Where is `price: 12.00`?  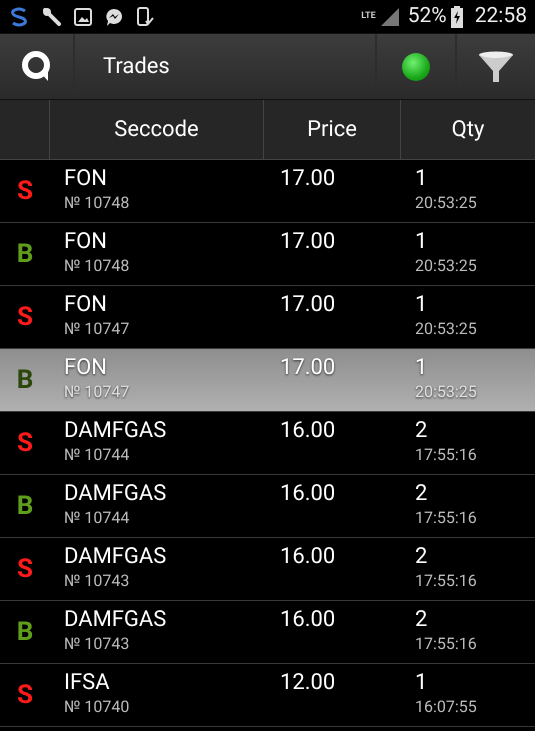
price: 12.00 is located at coordinates (308, 683).